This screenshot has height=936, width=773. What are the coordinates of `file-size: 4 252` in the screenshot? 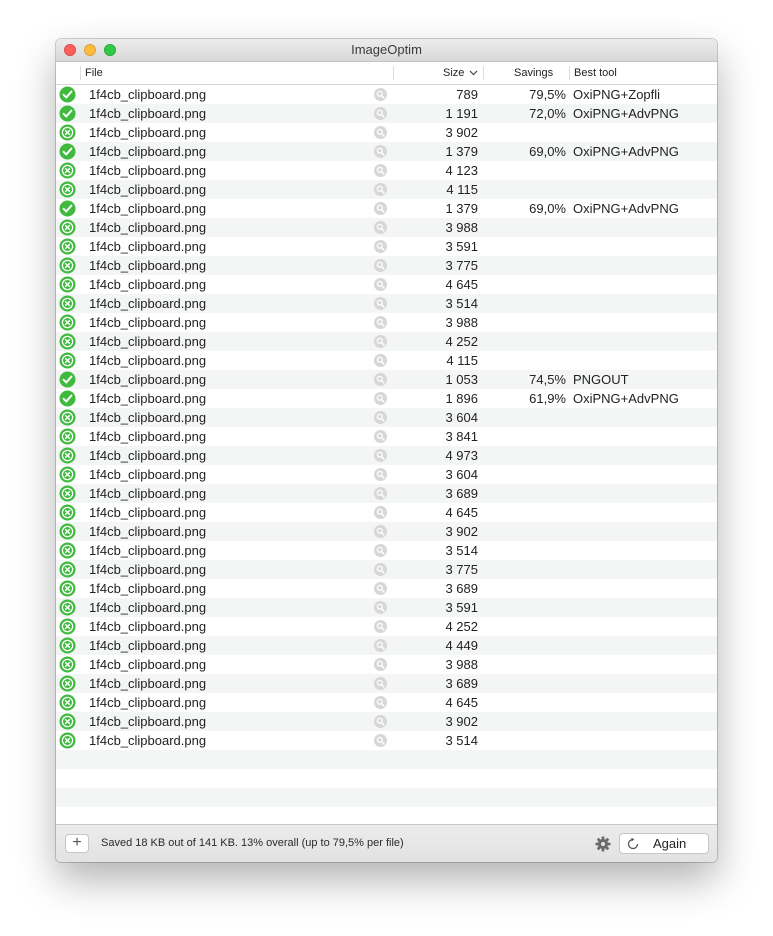 It's located at (461, 626).